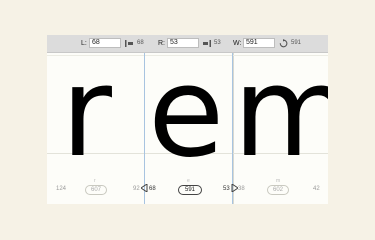 This screenshot has width=375, height=240. Describe the element at coordinates (241, 189) in the screenshot. I see `glyph-m-left-sidebearing: 38` at that location.